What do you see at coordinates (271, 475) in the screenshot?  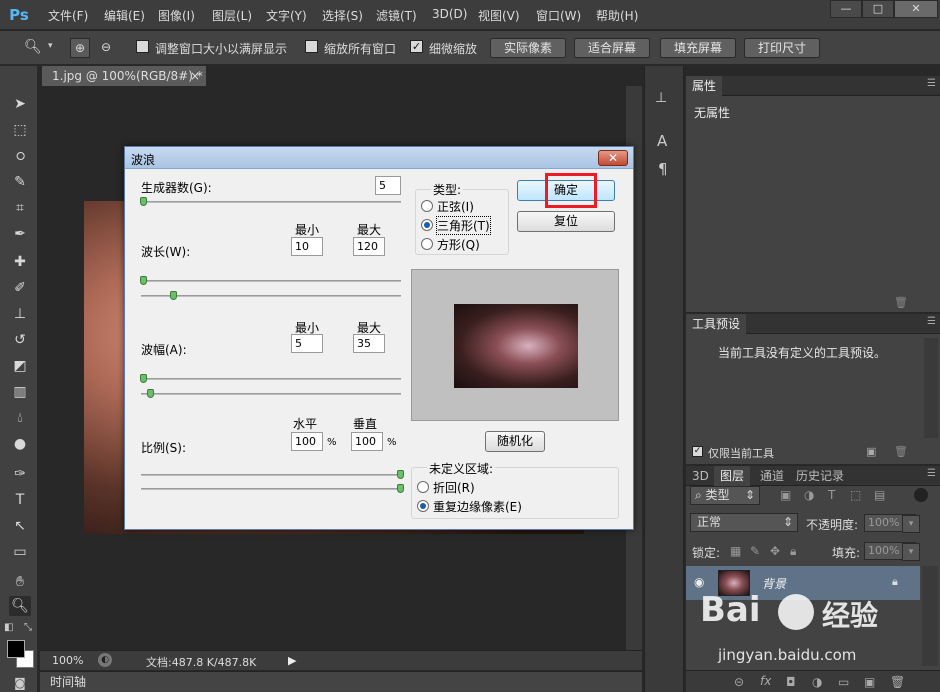 I see `scale-horizontal-slider-track` at bounding box center [271, 475].